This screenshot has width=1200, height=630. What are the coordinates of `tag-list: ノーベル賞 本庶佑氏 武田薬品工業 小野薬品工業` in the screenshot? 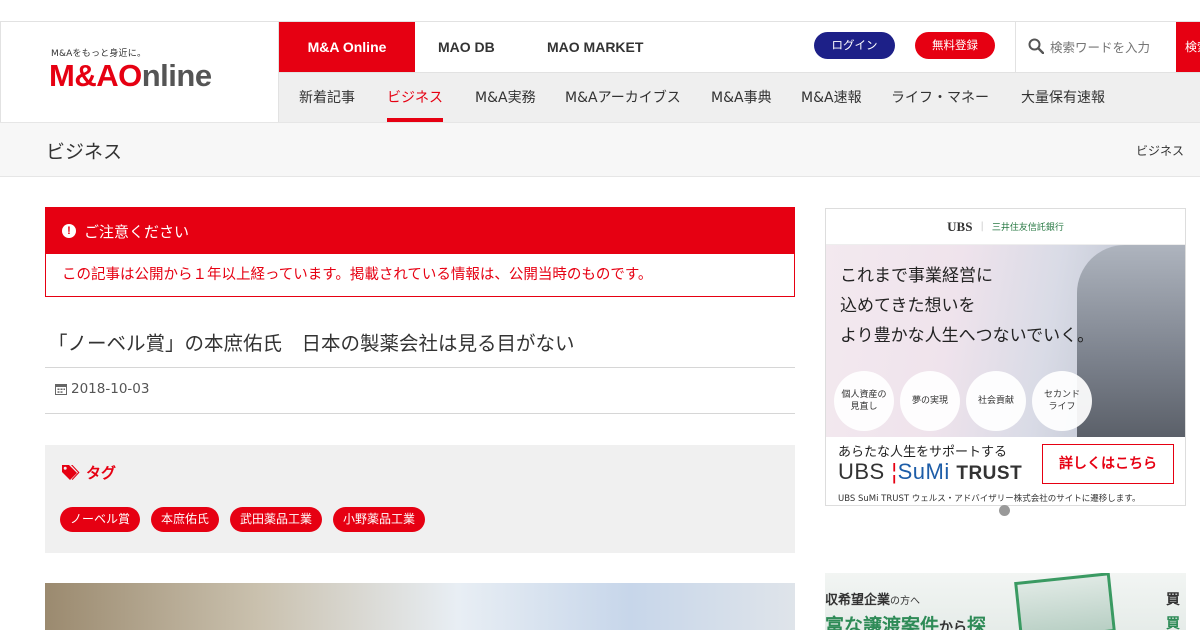 It's located at (243, 519).